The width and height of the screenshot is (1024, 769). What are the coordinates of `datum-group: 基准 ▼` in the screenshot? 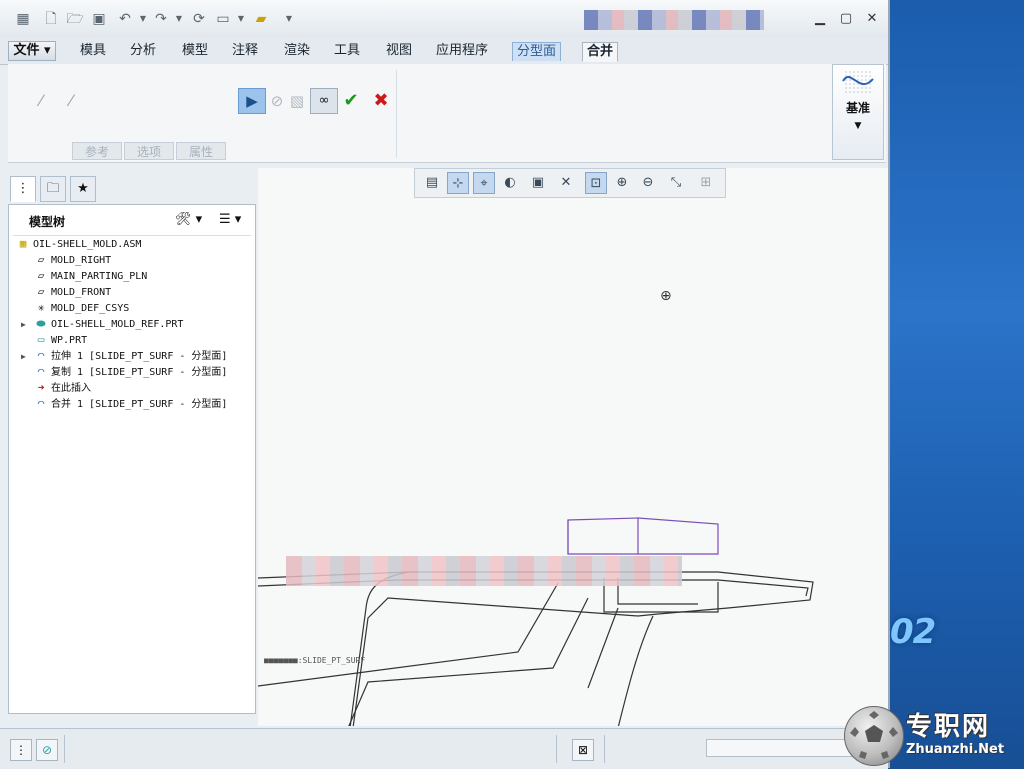 It's located at (858, 112).